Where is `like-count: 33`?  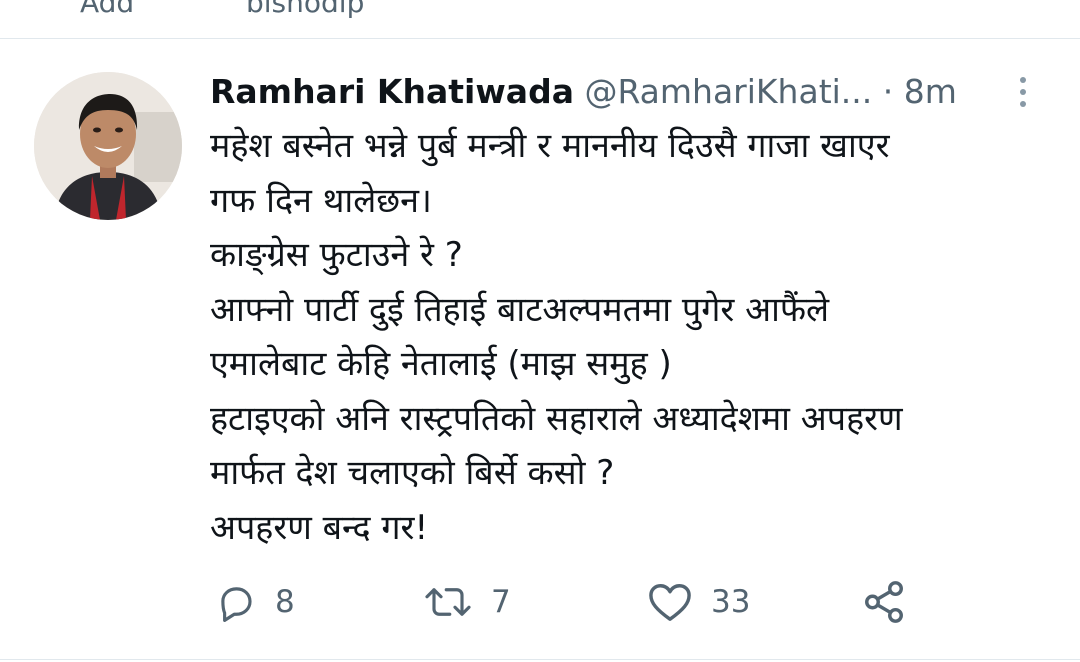
like-count: 33 is located at coordinates (731, 602).